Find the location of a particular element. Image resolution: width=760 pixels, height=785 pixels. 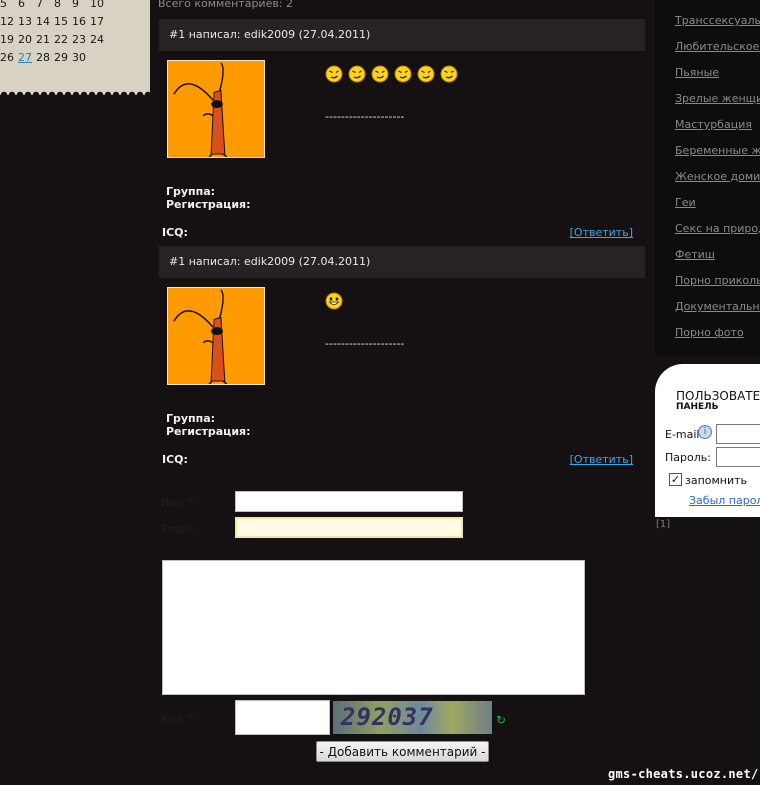

counter-text: [1] is located at coordinates (663, 524).